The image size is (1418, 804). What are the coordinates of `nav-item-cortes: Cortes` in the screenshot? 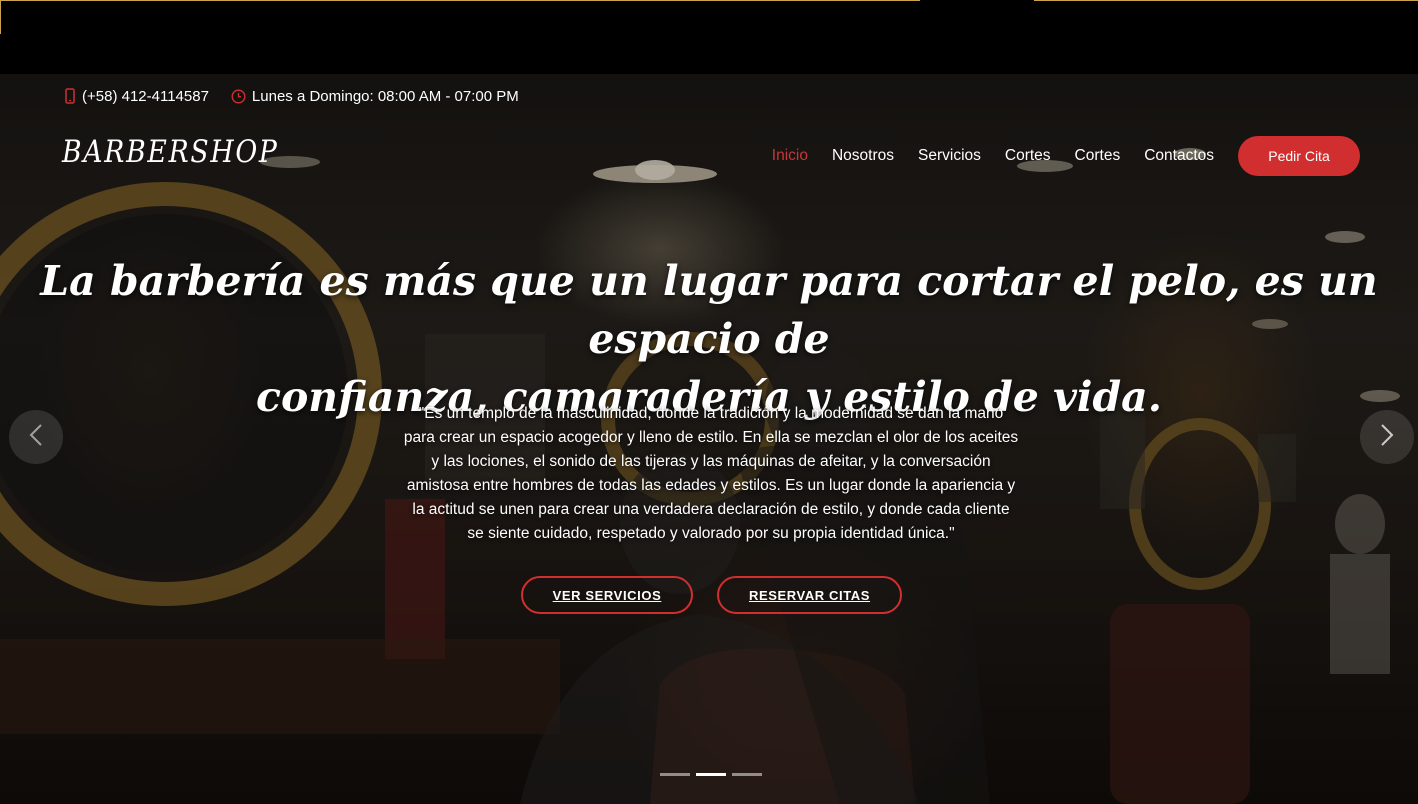 It's located at (1028, 156).